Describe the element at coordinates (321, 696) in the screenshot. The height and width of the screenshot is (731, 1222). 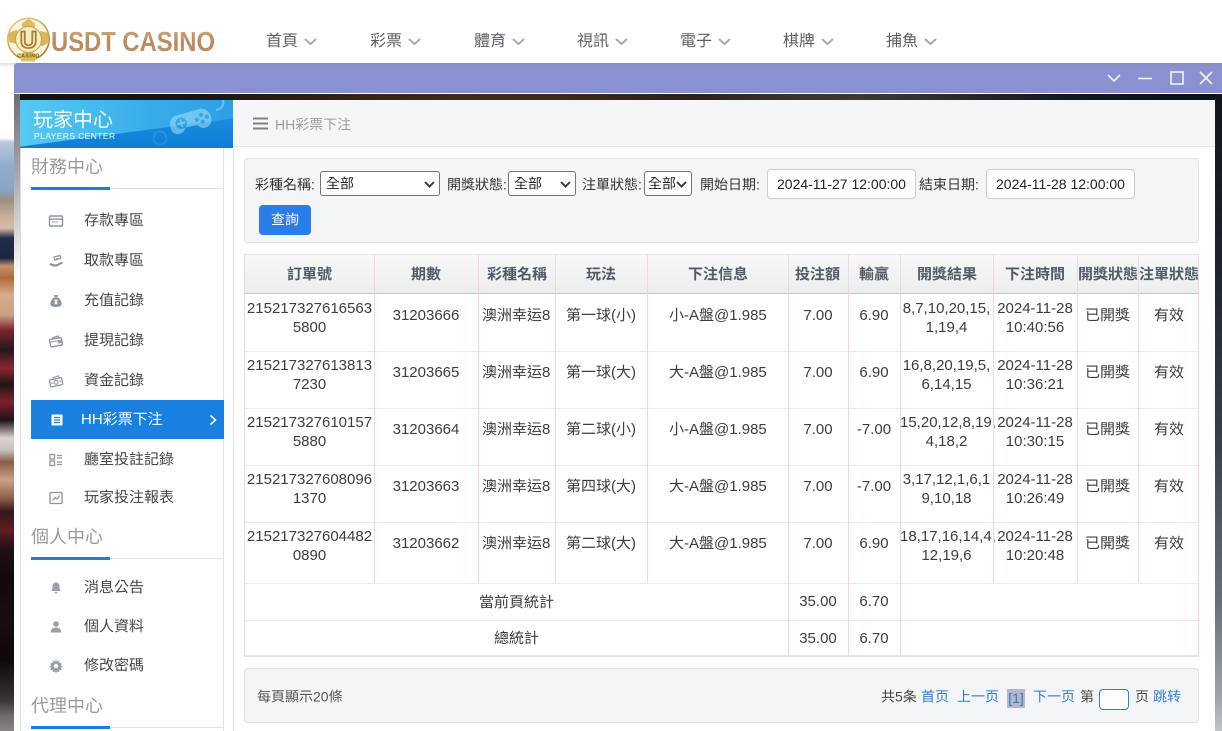
I see `svg-text: 20` at that location.